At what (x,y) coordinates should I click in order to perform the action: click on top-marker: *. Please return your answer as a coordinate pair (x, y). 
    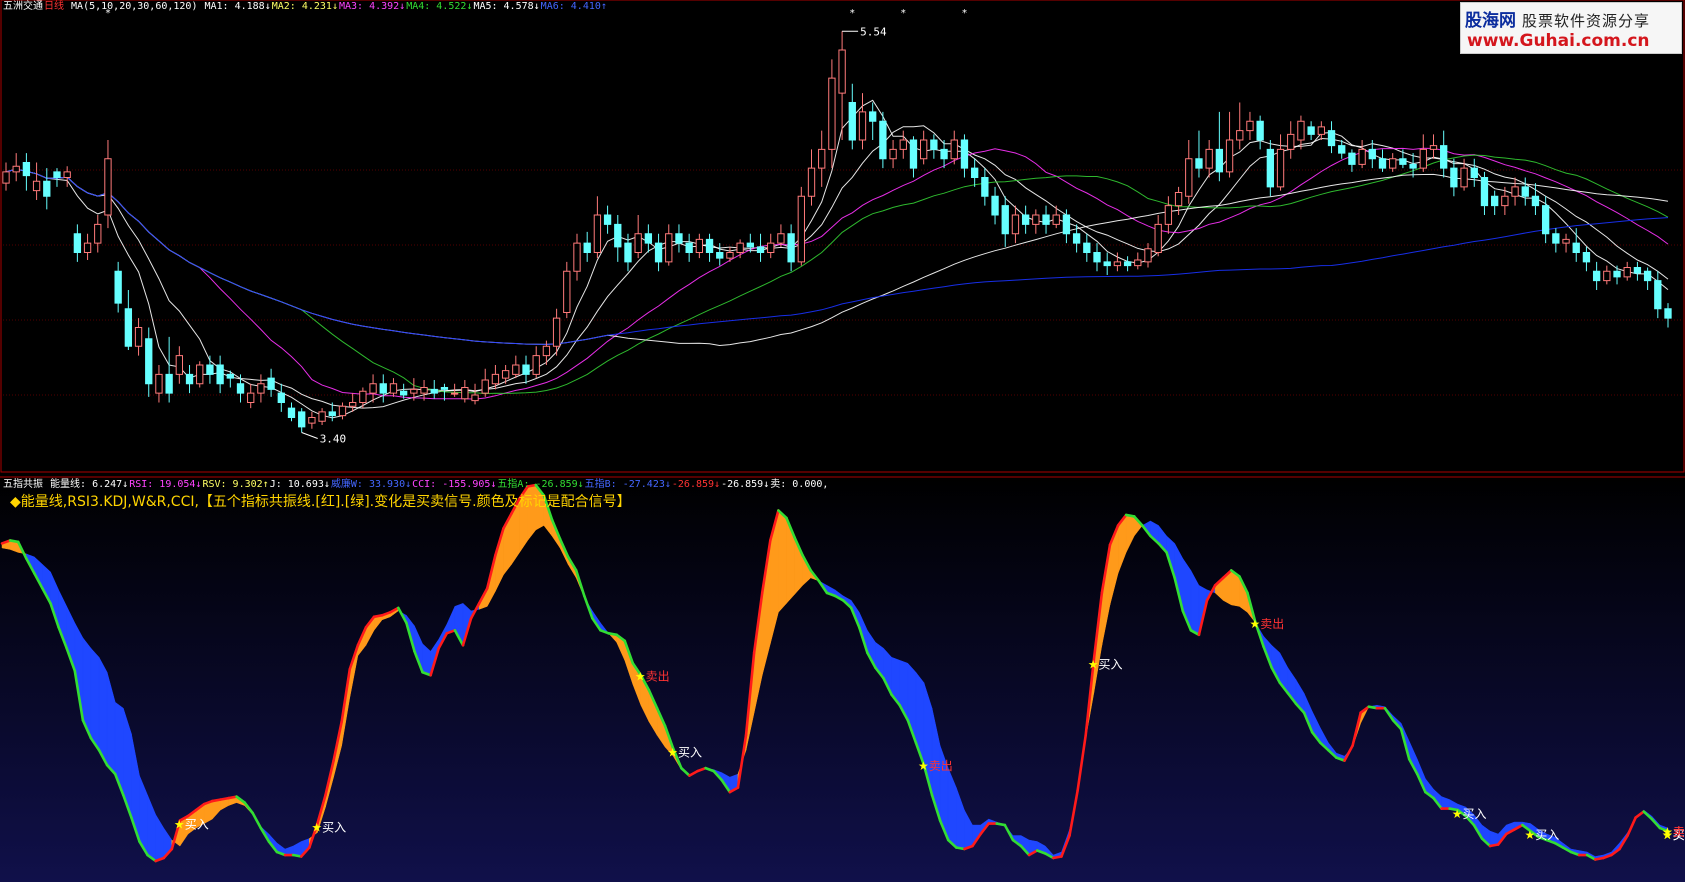
    Looking at the image, I should click on (964, 13).